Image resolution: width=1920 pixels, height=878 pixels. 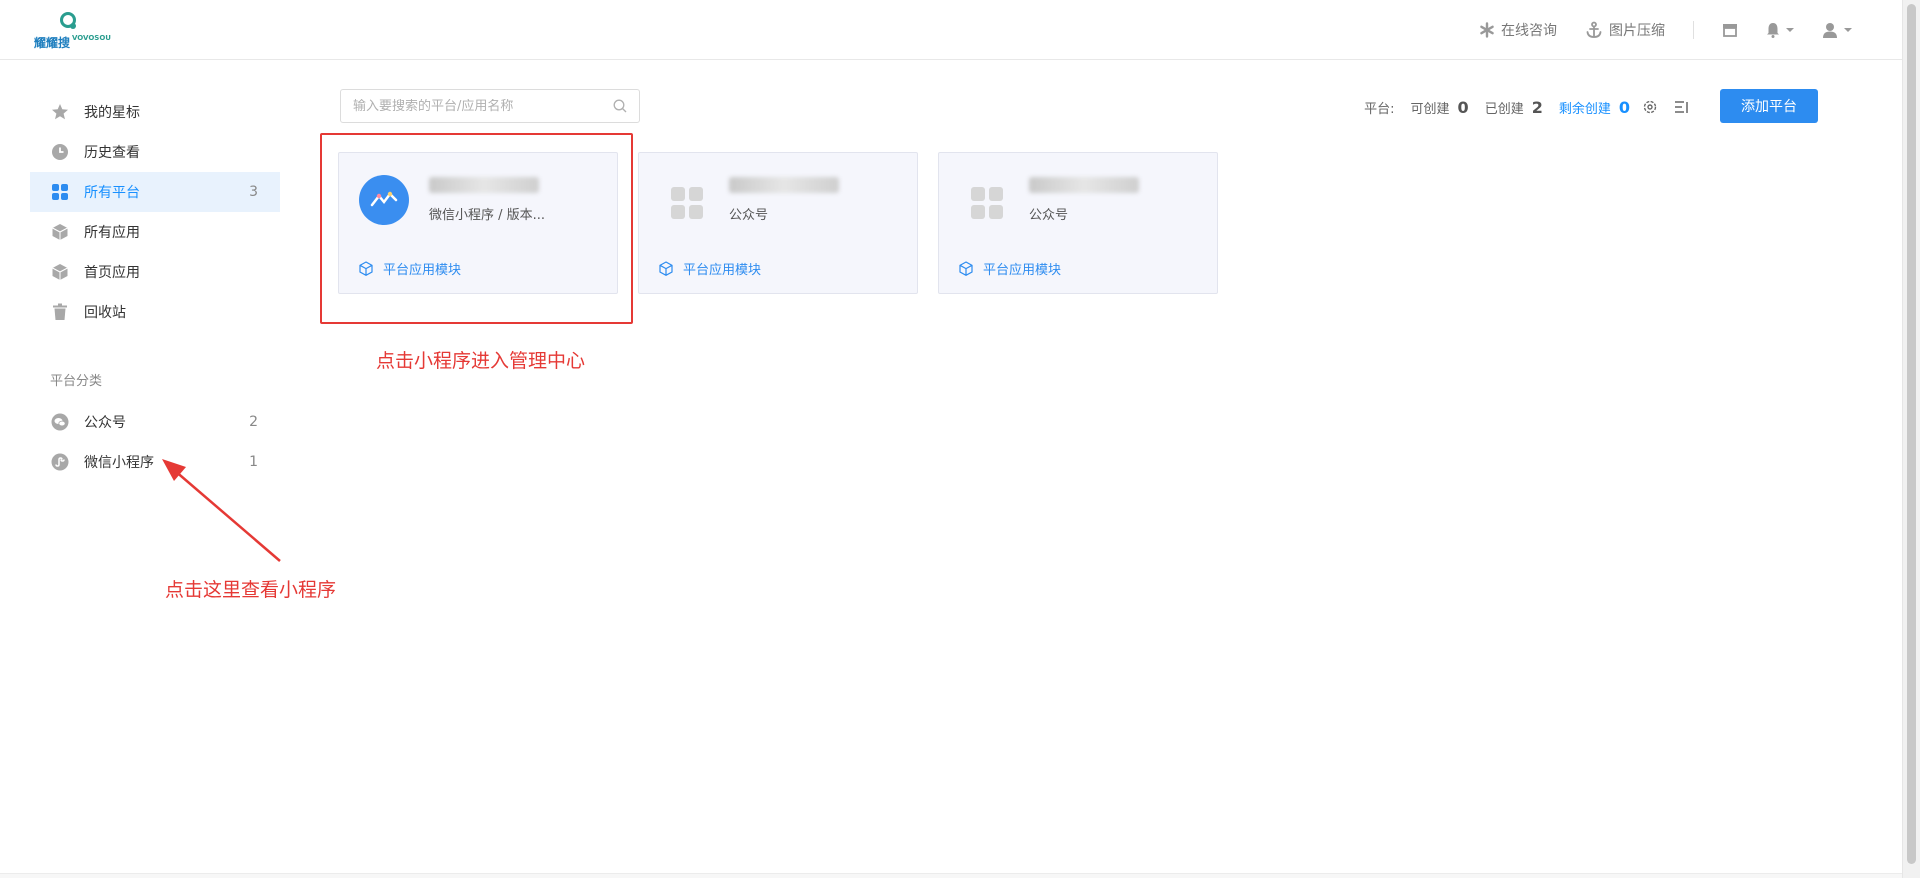 I want to click on platform-category-heading: 平台分类, so click(x=76, y=381).